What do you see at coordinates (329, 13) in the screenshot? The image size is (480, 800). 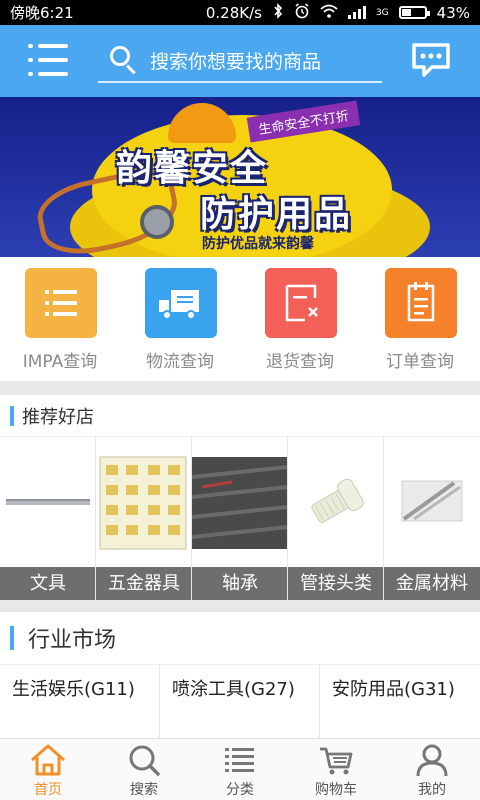 I see `wifi-icon` at bounding box center [329, 13].